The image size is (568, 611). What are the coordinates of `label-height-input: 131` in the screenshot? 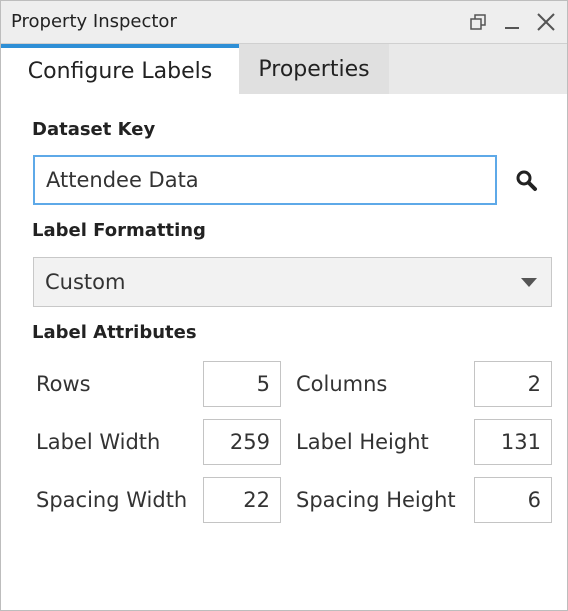 It's located at (513, 442).